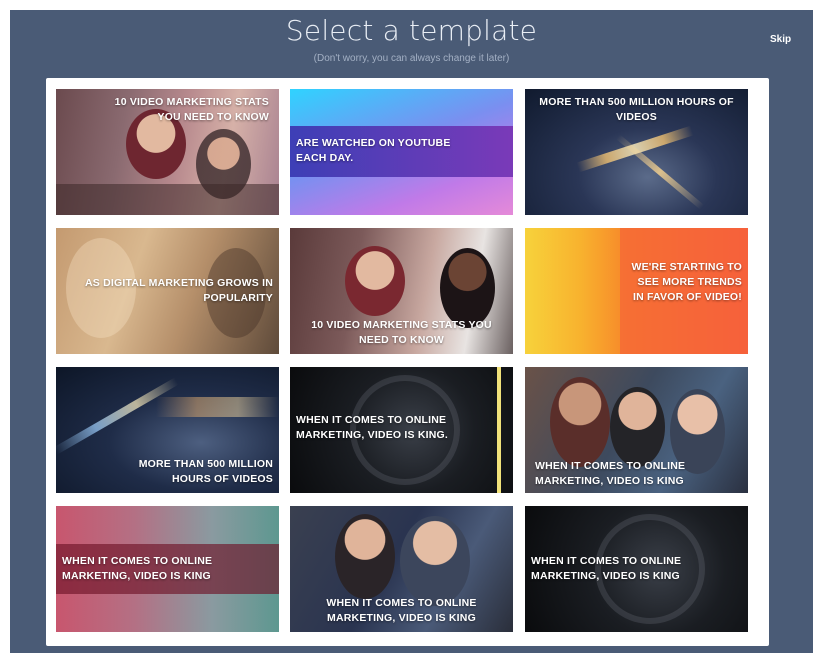  I want to click on city-lights, so click(217, 407).